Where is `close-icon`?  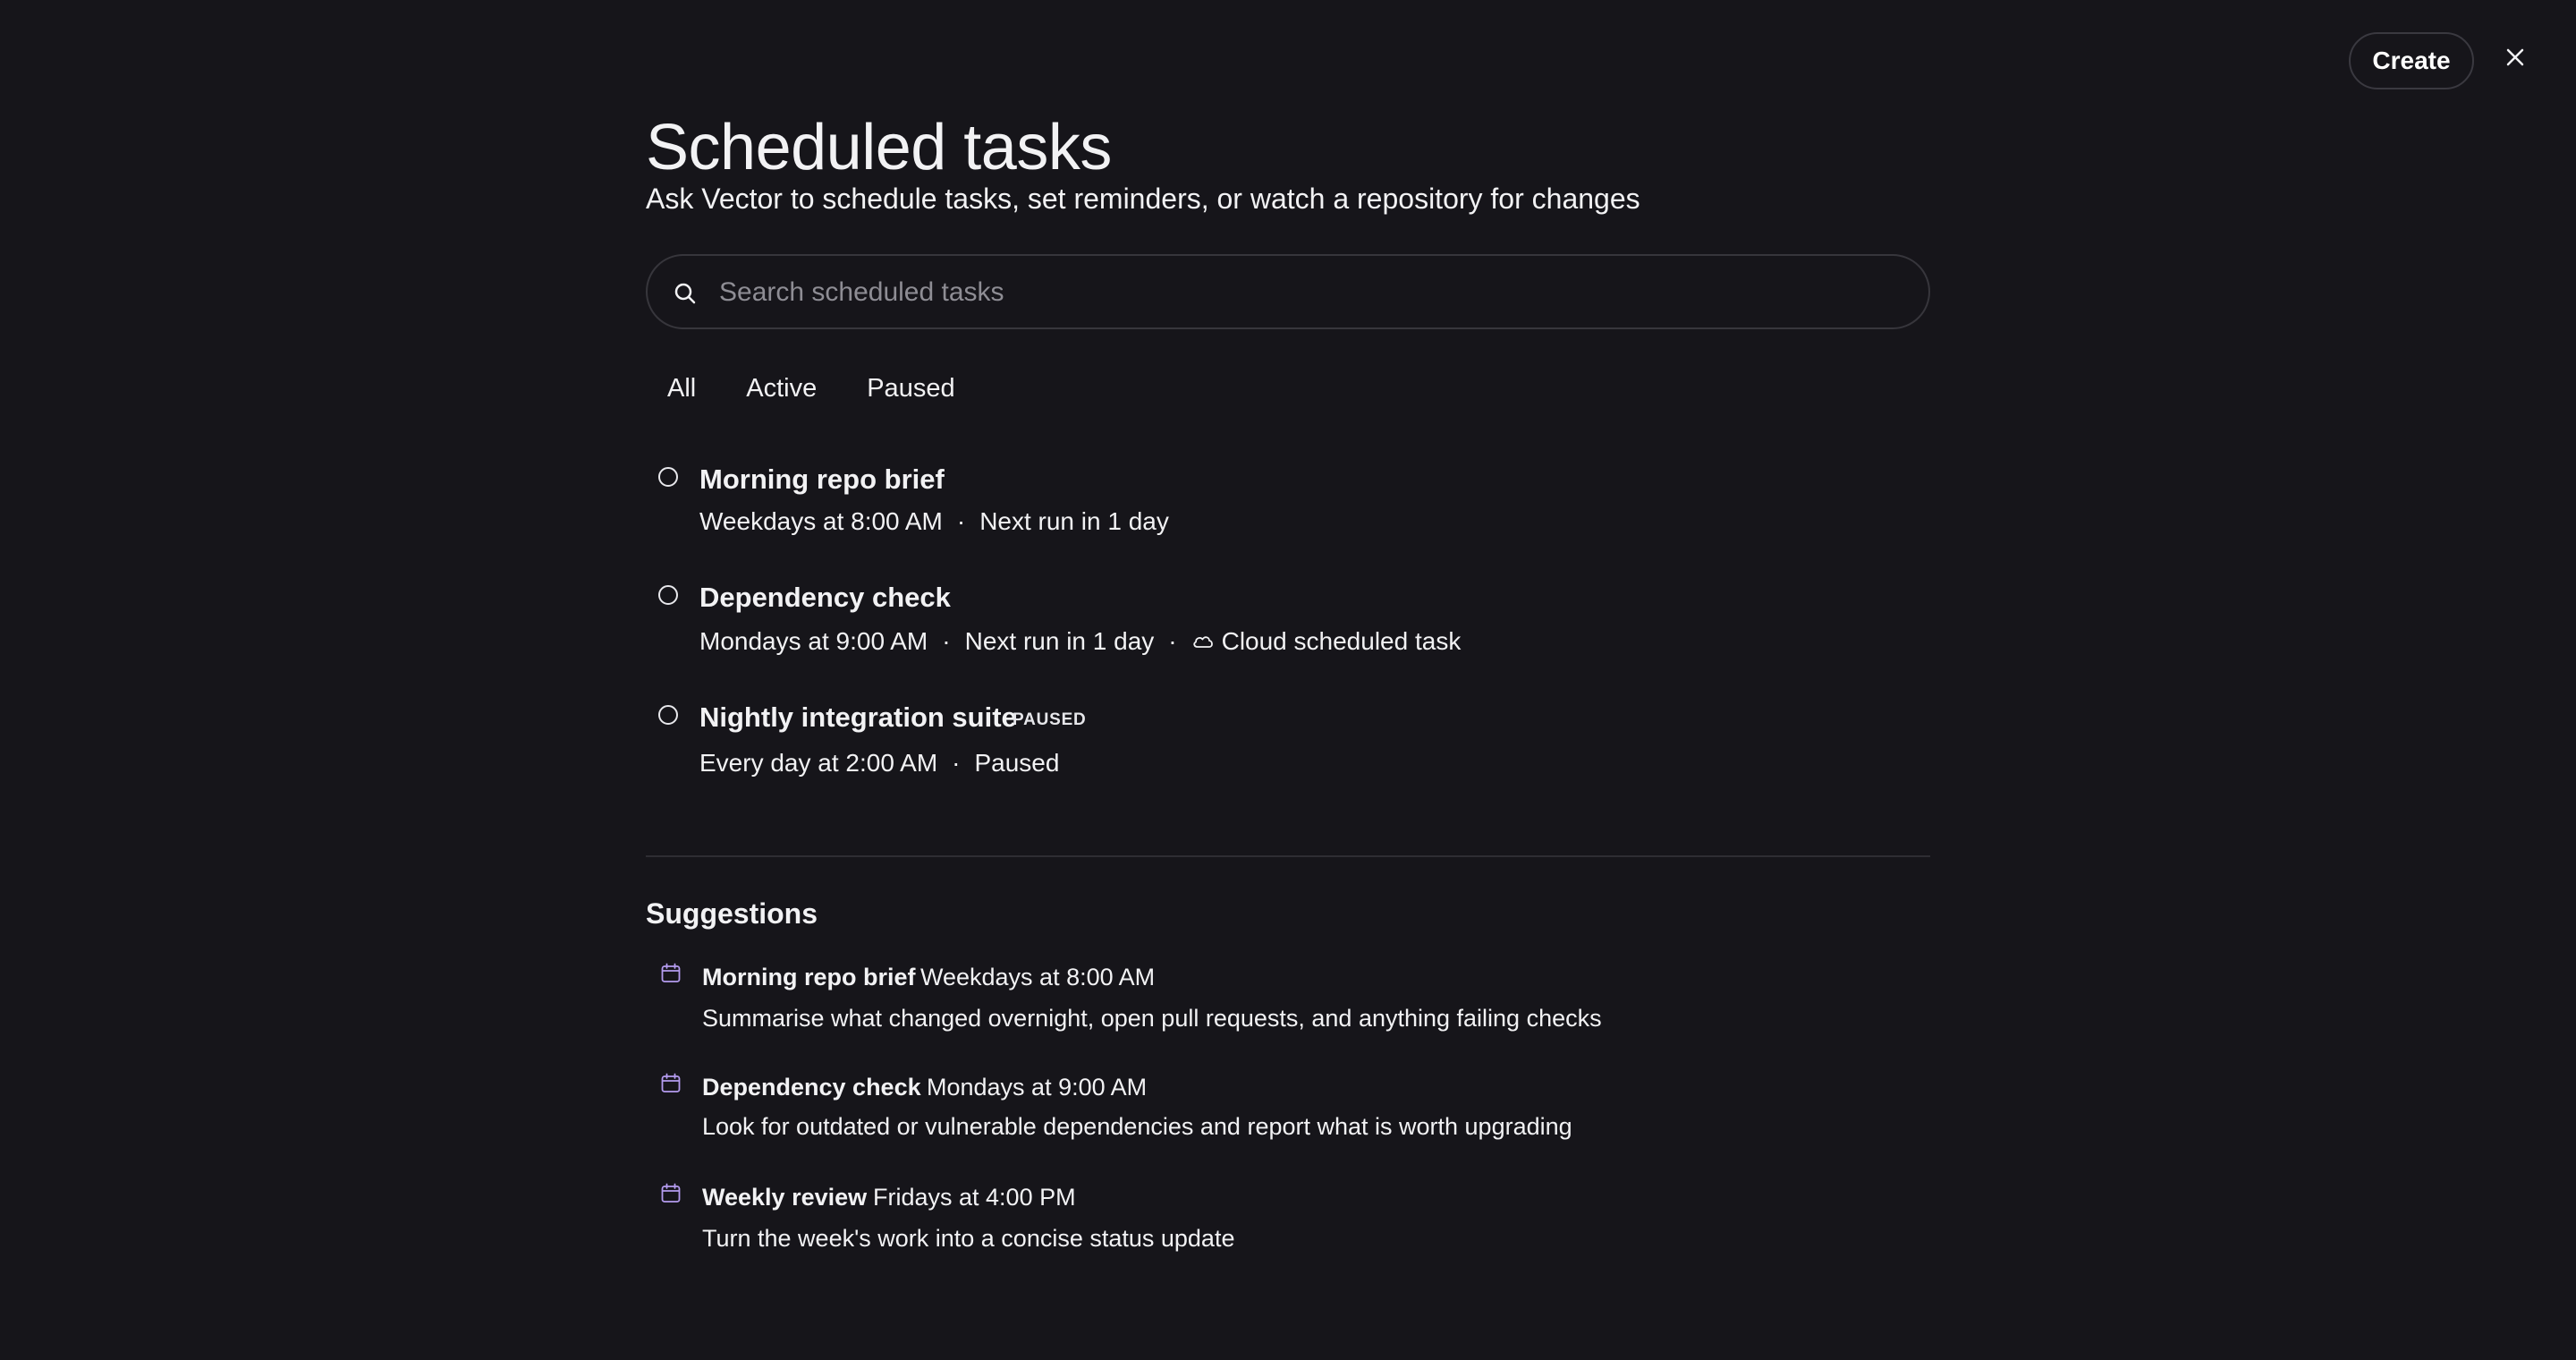 close-icon is located at coordinates (2515, 57).